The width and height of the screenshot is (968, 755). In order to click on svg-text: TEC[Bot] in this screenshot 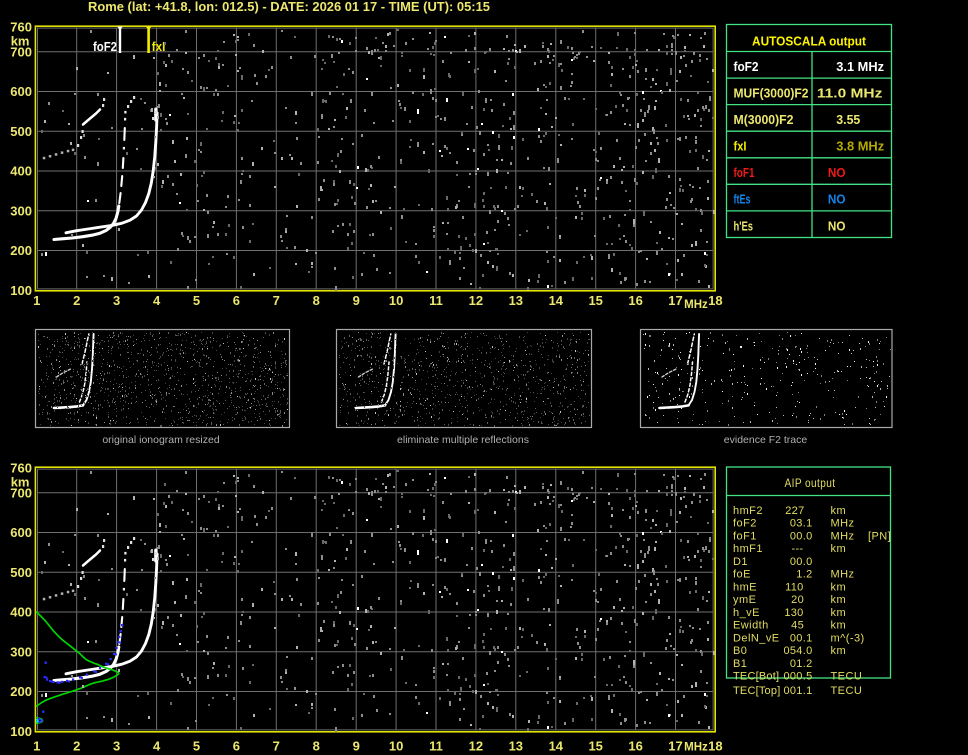, I will do `click(756, 677)`.